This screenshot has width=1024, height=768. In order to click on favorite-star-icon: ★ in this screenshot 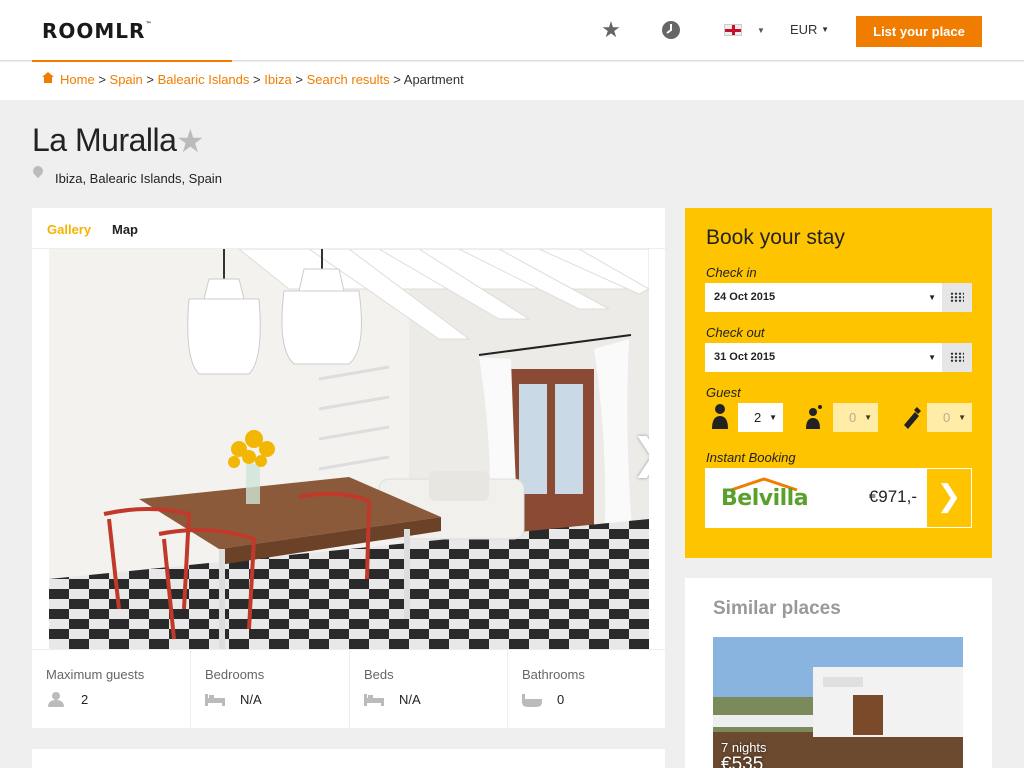, I will do `click(190, 141)`.